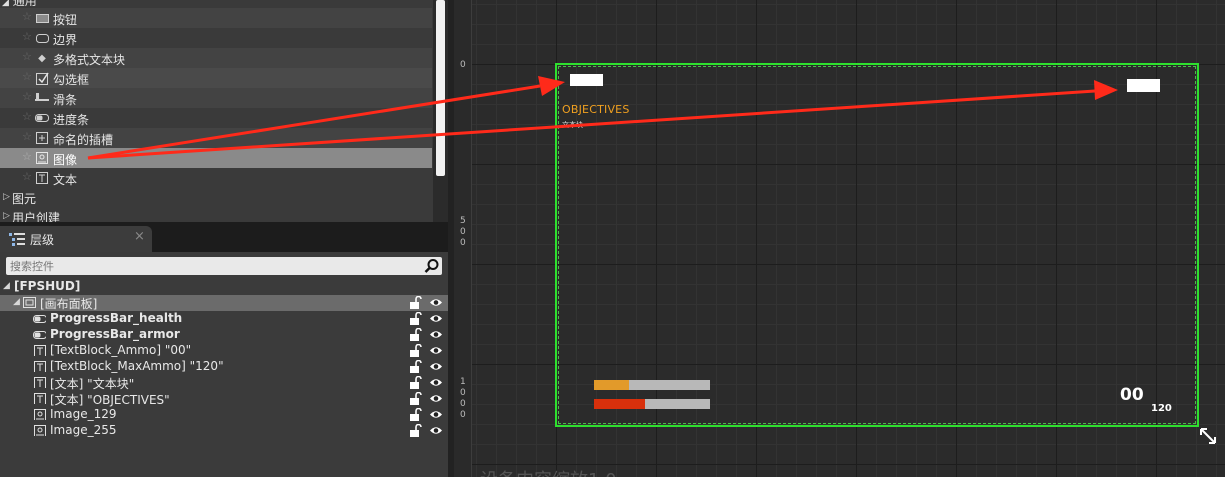 The height and width of the screenshot is (477, 1225). I want to click on tree-row-widget: [文本] "OBJECTIVES", so click(224, 399).